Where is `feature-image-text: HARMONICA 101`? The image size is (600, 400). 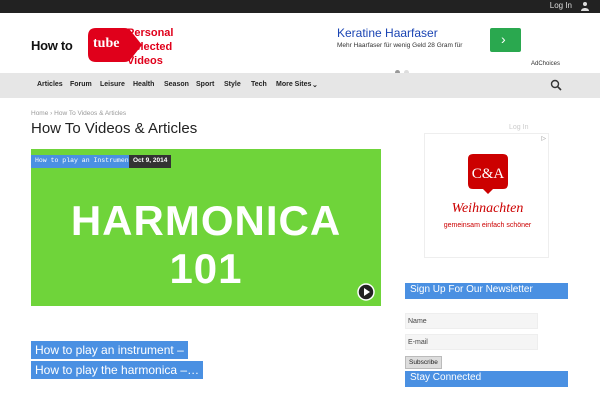 feature-image-text: HARMONICA 101 is located at coordinates (206, 244).